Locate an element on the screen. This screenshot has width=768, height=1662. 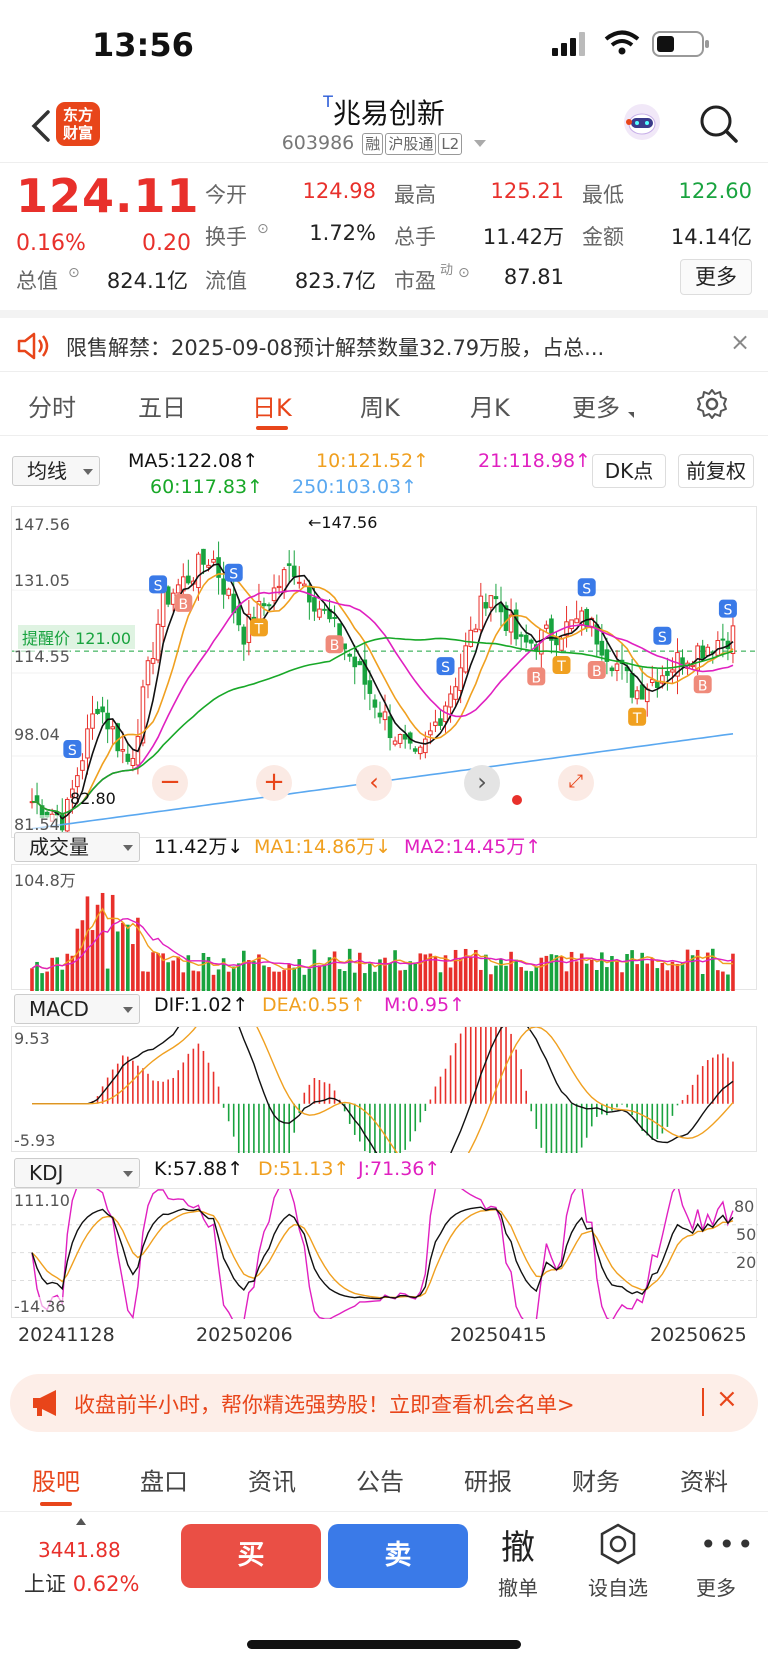
indicator-select-ma: 均线 is located at coordinates (56, 471).